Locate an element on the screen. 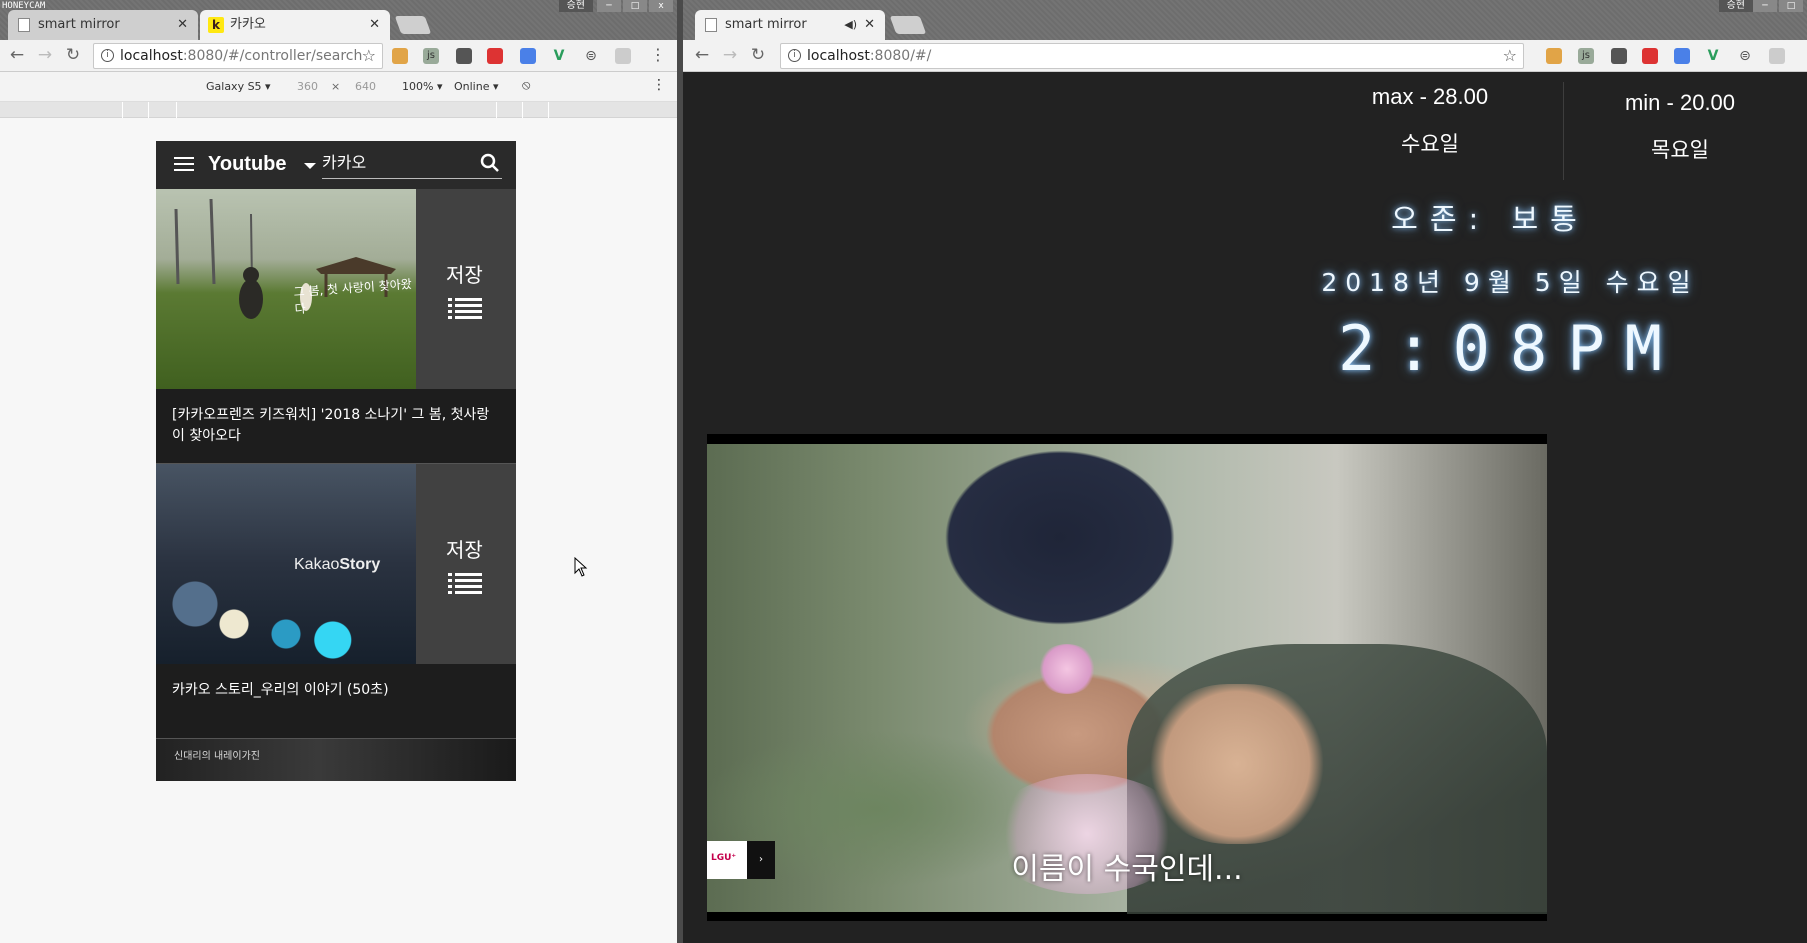  tab-kakao: k 카카오 ✕ is located at coordinates (295, 25).